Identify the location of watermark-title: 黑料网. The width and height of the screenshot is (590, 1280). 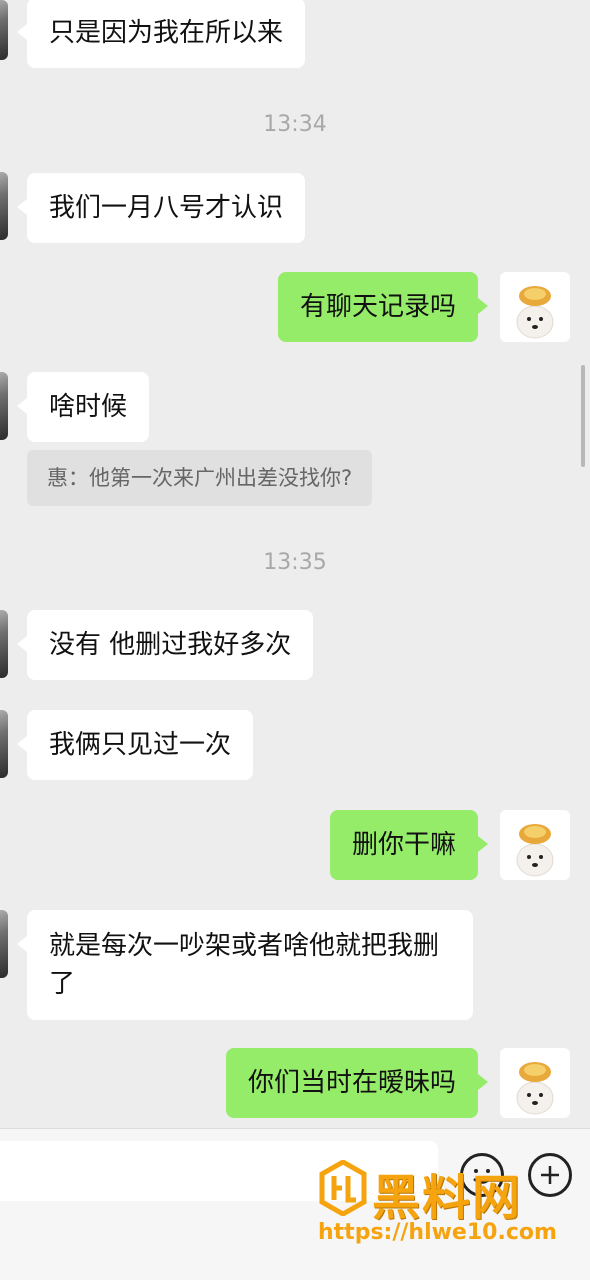
(447, 1198).